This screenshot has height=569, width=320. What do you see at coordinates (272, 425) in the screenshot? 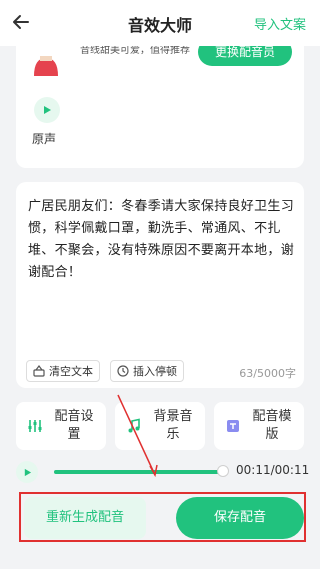
I see `voice-template-label: 配音模版` at bounding box center [272, 425].